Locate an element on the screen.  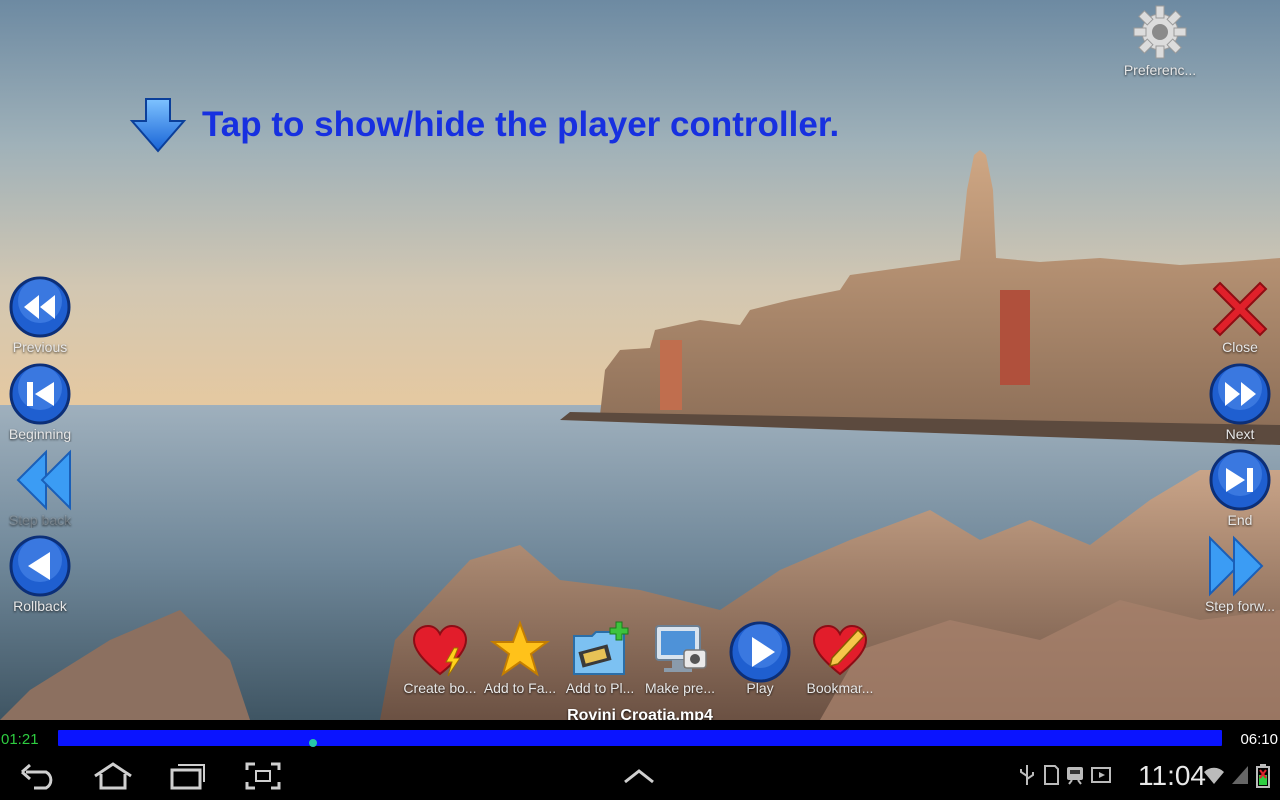
elapsed-time: 01:21 is located at coordinates (20, 739).